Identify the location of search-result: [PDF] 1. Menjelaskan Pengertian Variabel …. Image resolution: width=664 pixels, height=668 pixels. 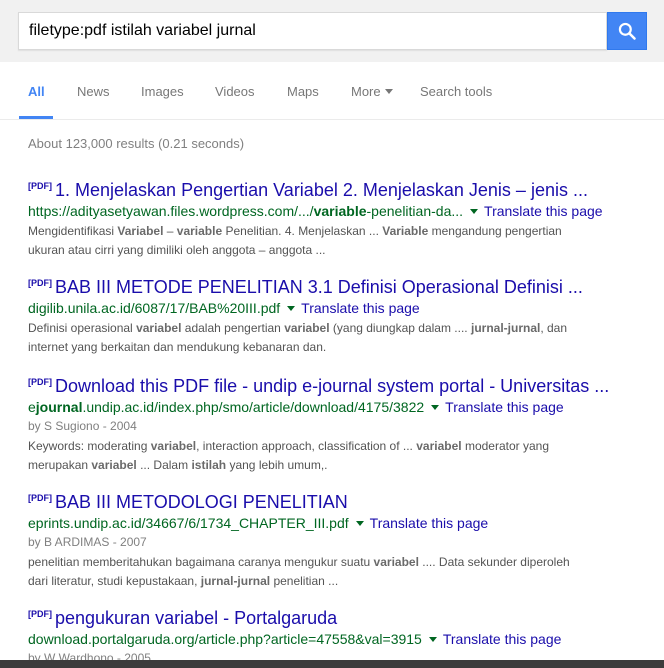
(343, 217).